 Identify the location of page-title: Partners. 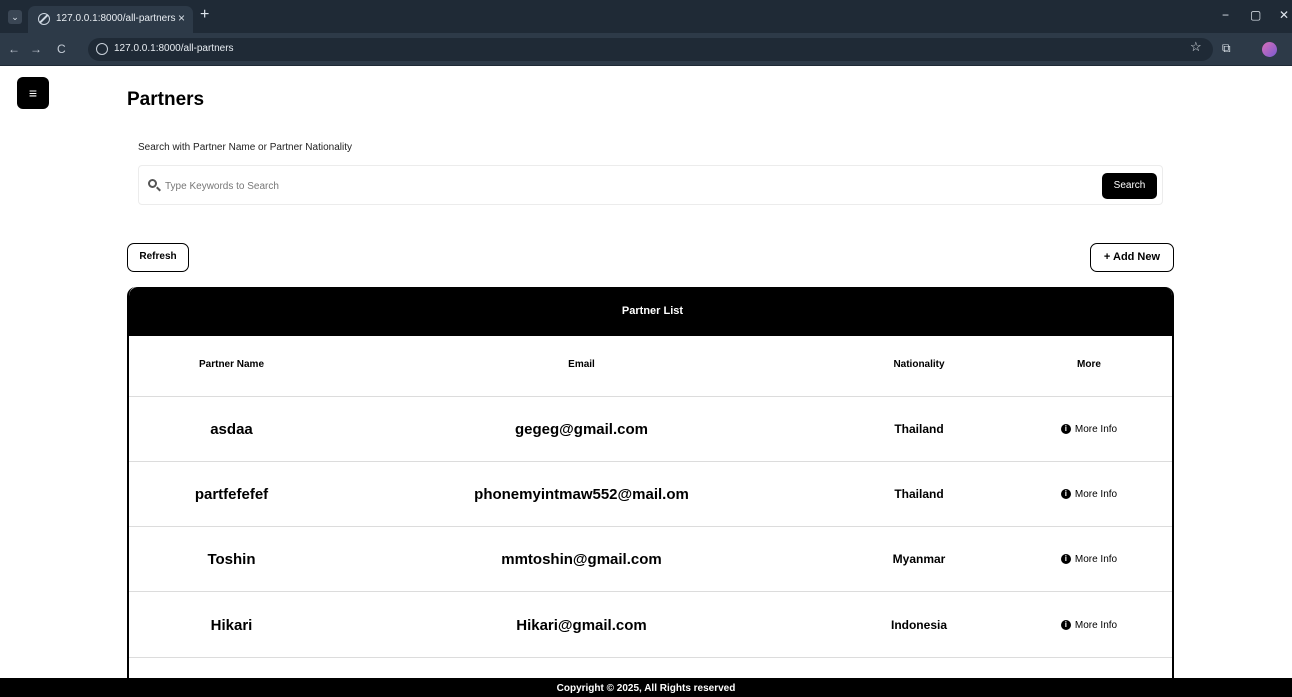
(166, 99).